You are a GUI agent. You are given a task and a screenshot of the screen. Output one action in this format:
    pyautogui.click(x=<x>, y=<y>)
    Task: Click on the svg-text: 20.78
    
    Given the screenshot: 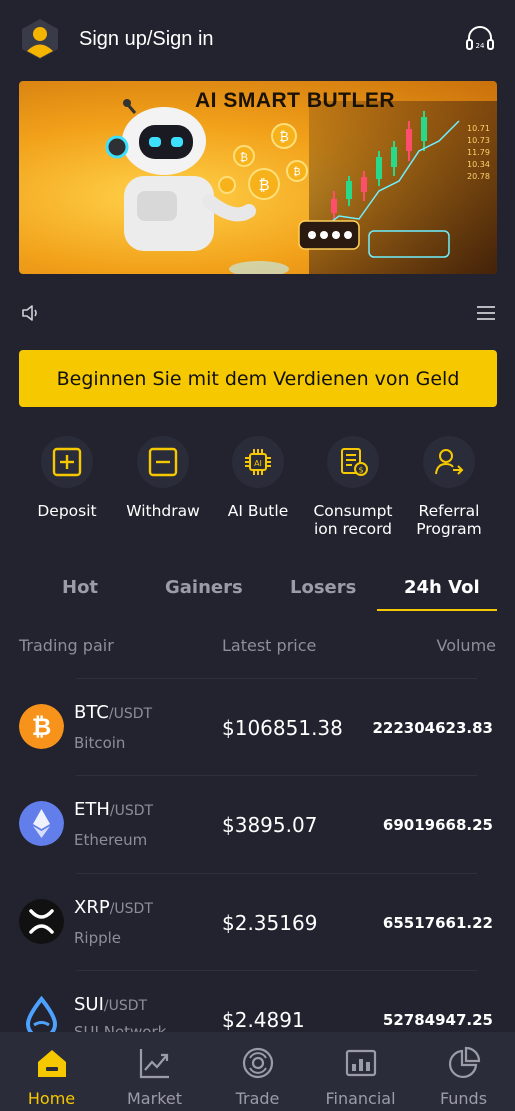 What is the action you would take?
    pyautogui.click(x=478, y=176)
    